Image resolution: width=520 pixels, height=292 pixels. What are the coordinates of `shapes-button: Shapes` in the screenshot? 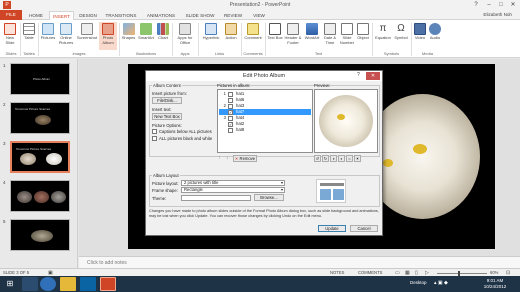 It's located at (128, 32).